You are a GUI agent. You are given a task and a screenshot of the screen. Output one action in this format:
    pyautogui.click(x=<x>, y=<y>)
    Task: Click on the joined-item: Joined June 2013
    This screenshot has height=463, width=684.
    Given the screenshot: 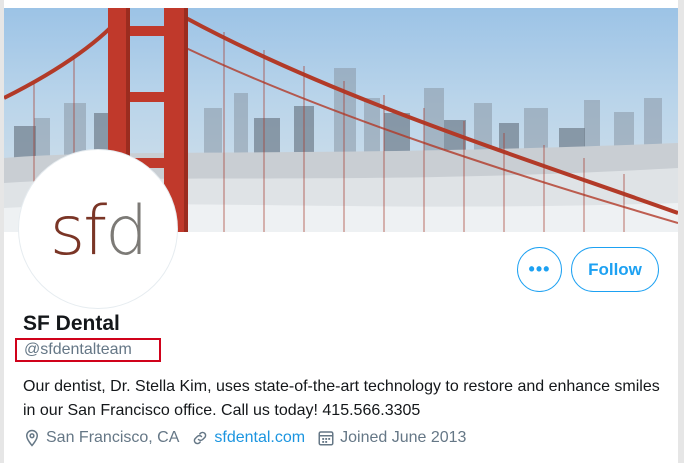 What is the action you would take?
    pyautogui.click(x=391, y=438)
    